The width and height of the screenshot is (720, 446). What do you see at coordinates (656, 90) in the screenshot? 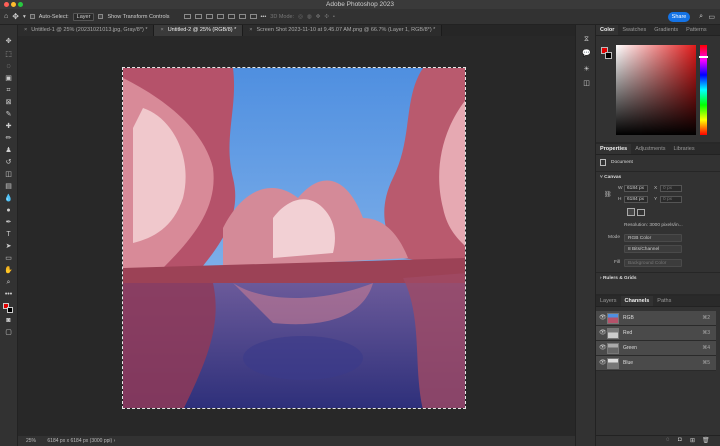
I see `color-picker-field` at bounding box center [656, 90].